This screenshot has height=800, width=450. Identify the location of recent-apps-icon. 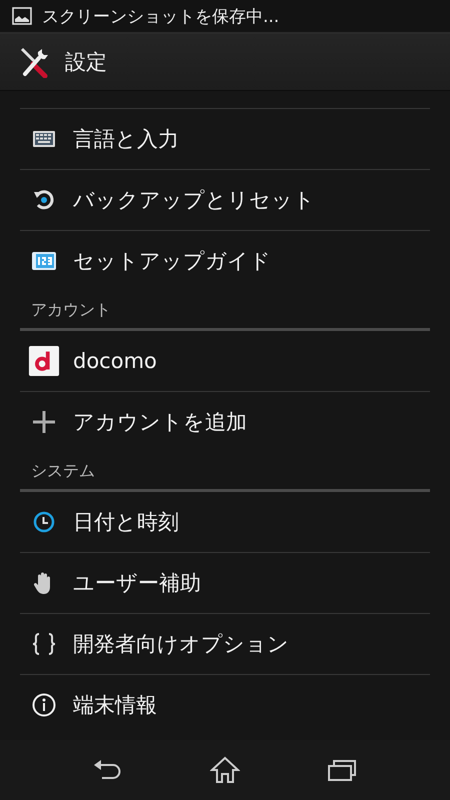
(341, 770).